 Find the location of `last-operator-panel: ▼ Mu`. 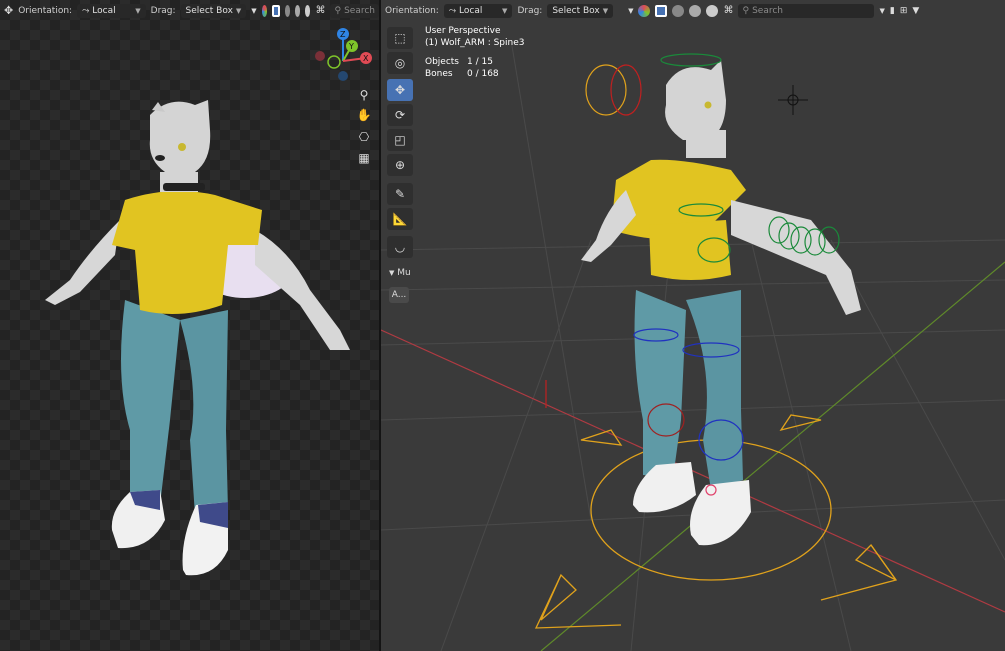

last-operator-panel: ▼ Mu is located at coordinates (400, 273).